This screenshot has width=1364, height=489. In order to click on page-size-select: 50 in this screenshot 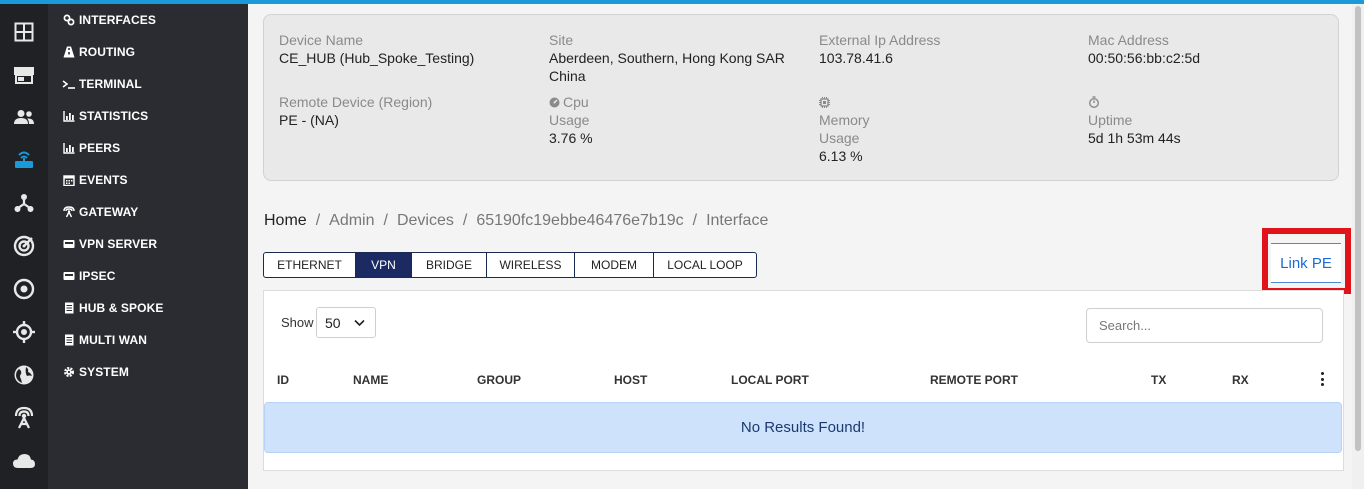, I will do `click(346, 322)`.